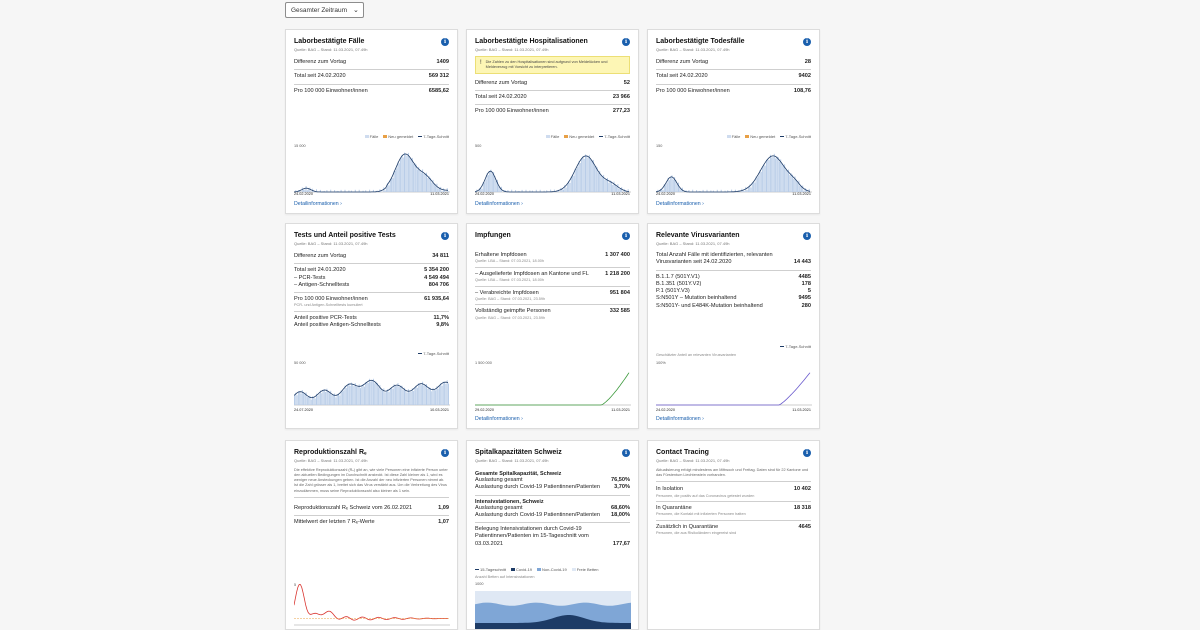 The width and height of the screenshot is (1200, 630). I want to click on stat-row: B.1.351 (501Y.V2)178, so click(733, 284).